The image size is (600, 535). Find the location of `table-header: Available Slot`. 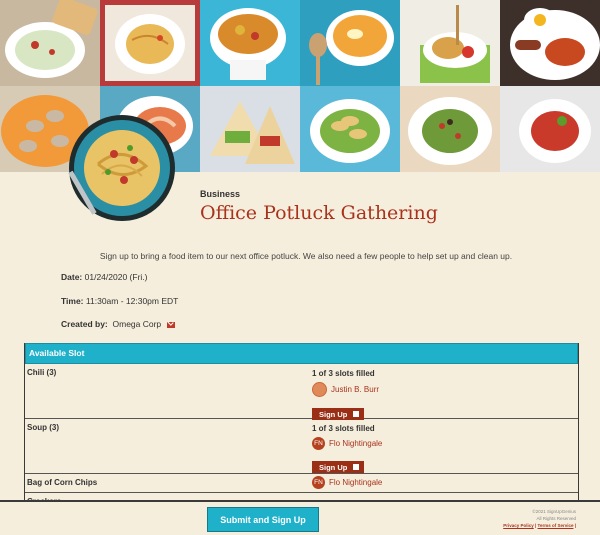

table-header: Available Slot is located at coordinates (301, 353).